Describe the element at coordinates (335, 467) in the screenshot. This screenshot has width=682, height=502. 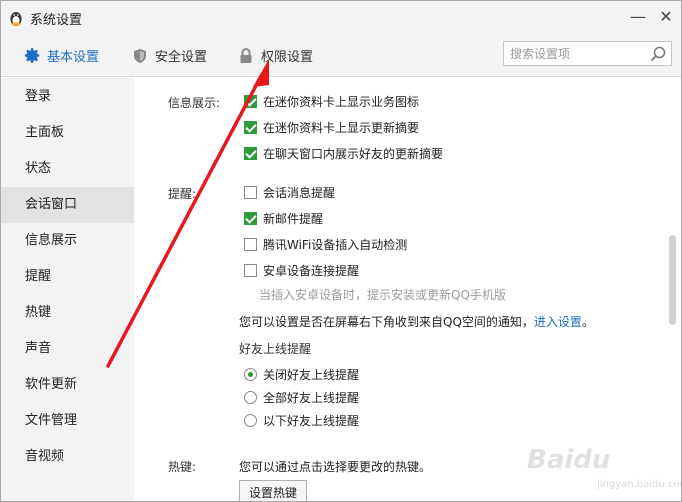
I see `hotkey-description: 您可以通过点击选择要更改的热键。` at that location.